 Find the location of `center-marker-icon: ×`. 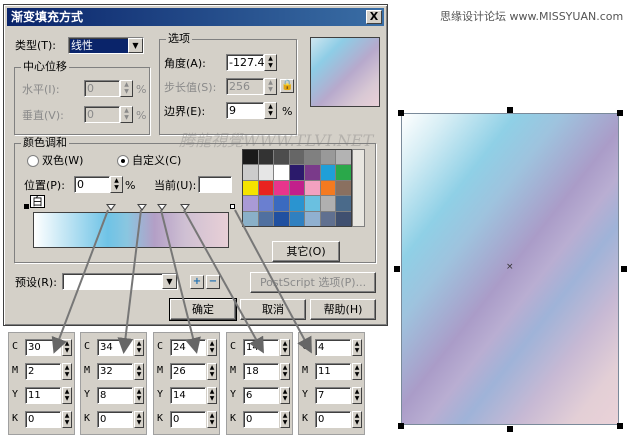

center-marker-icon: × is located at coordinates (510, 267).